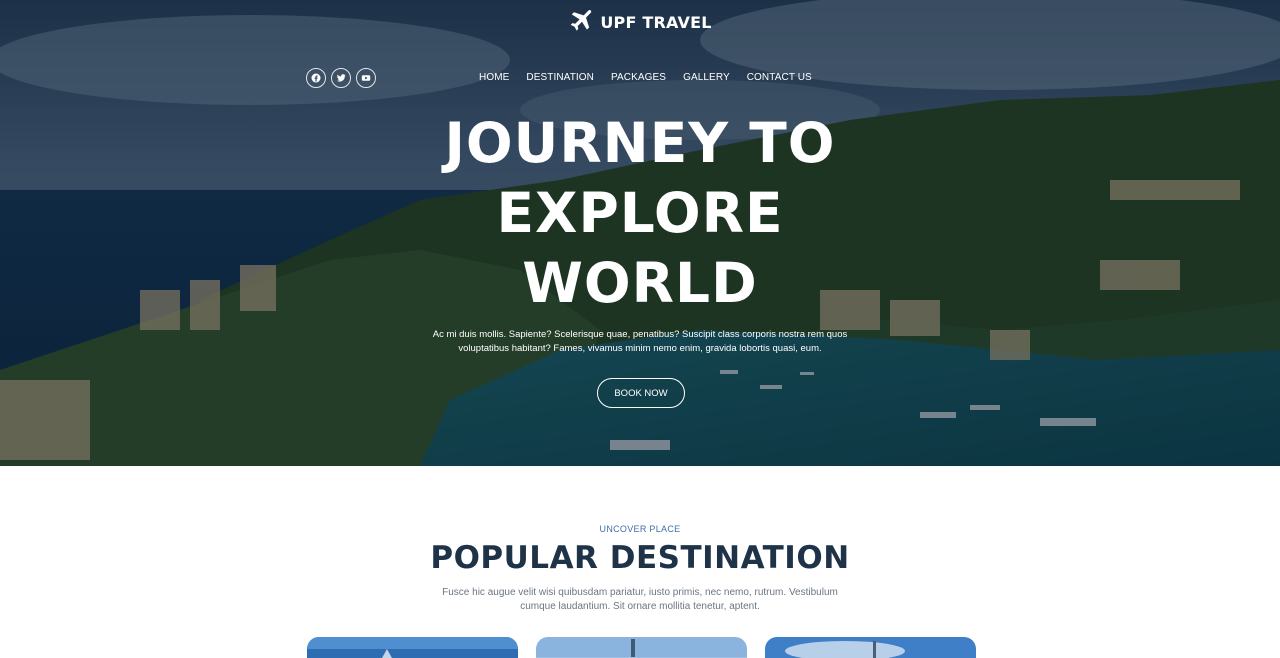 Image resolution: width=1280 pixels, height=658 pixels. I want to click on twitter-icon, so click(341, 78).